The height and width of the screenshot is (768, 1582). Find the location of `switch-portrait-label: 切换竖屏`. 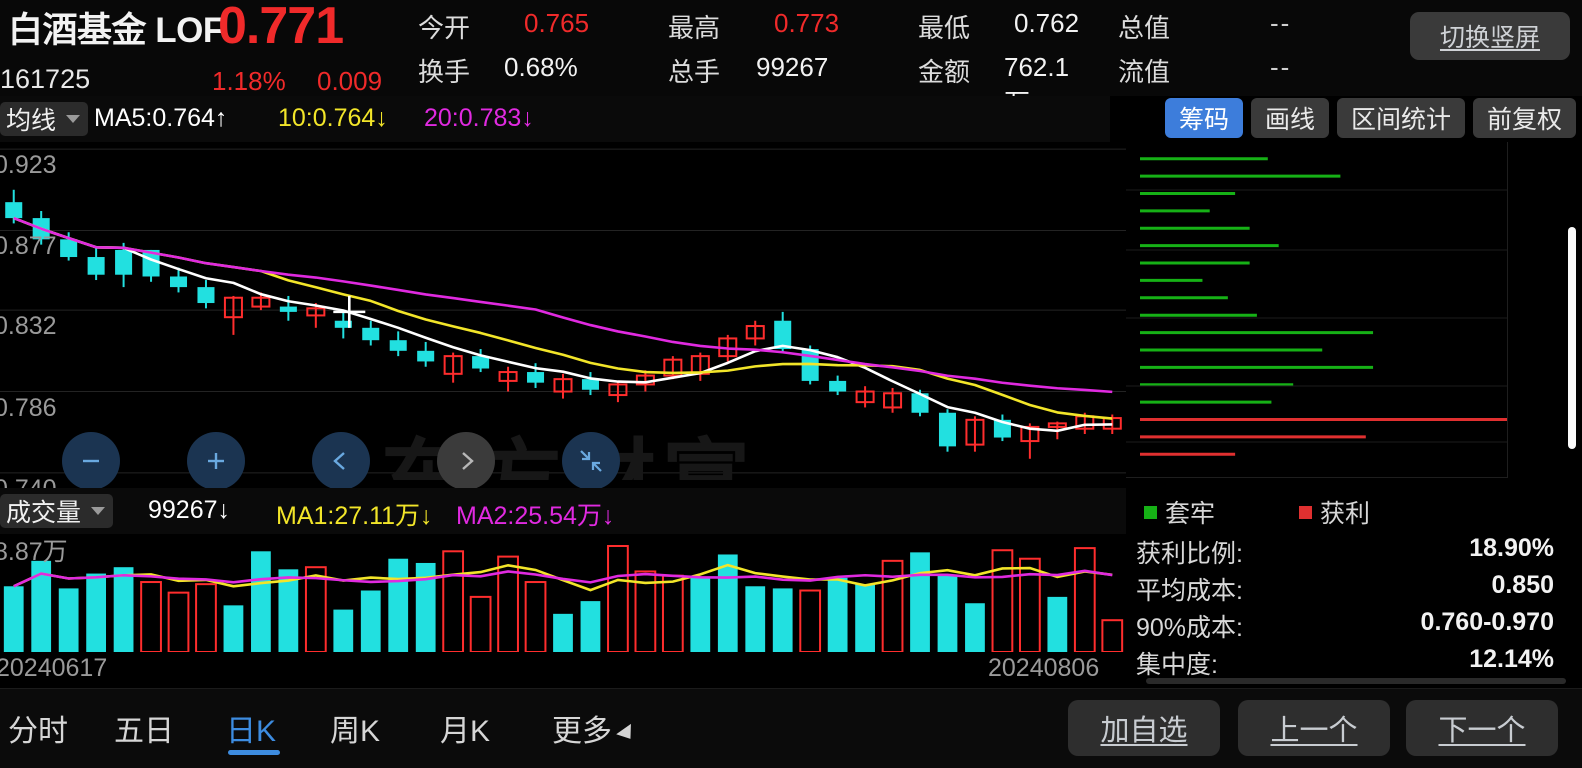

switch-portrait-label: 切换竖屏 is located at coordinates (1489, 38).